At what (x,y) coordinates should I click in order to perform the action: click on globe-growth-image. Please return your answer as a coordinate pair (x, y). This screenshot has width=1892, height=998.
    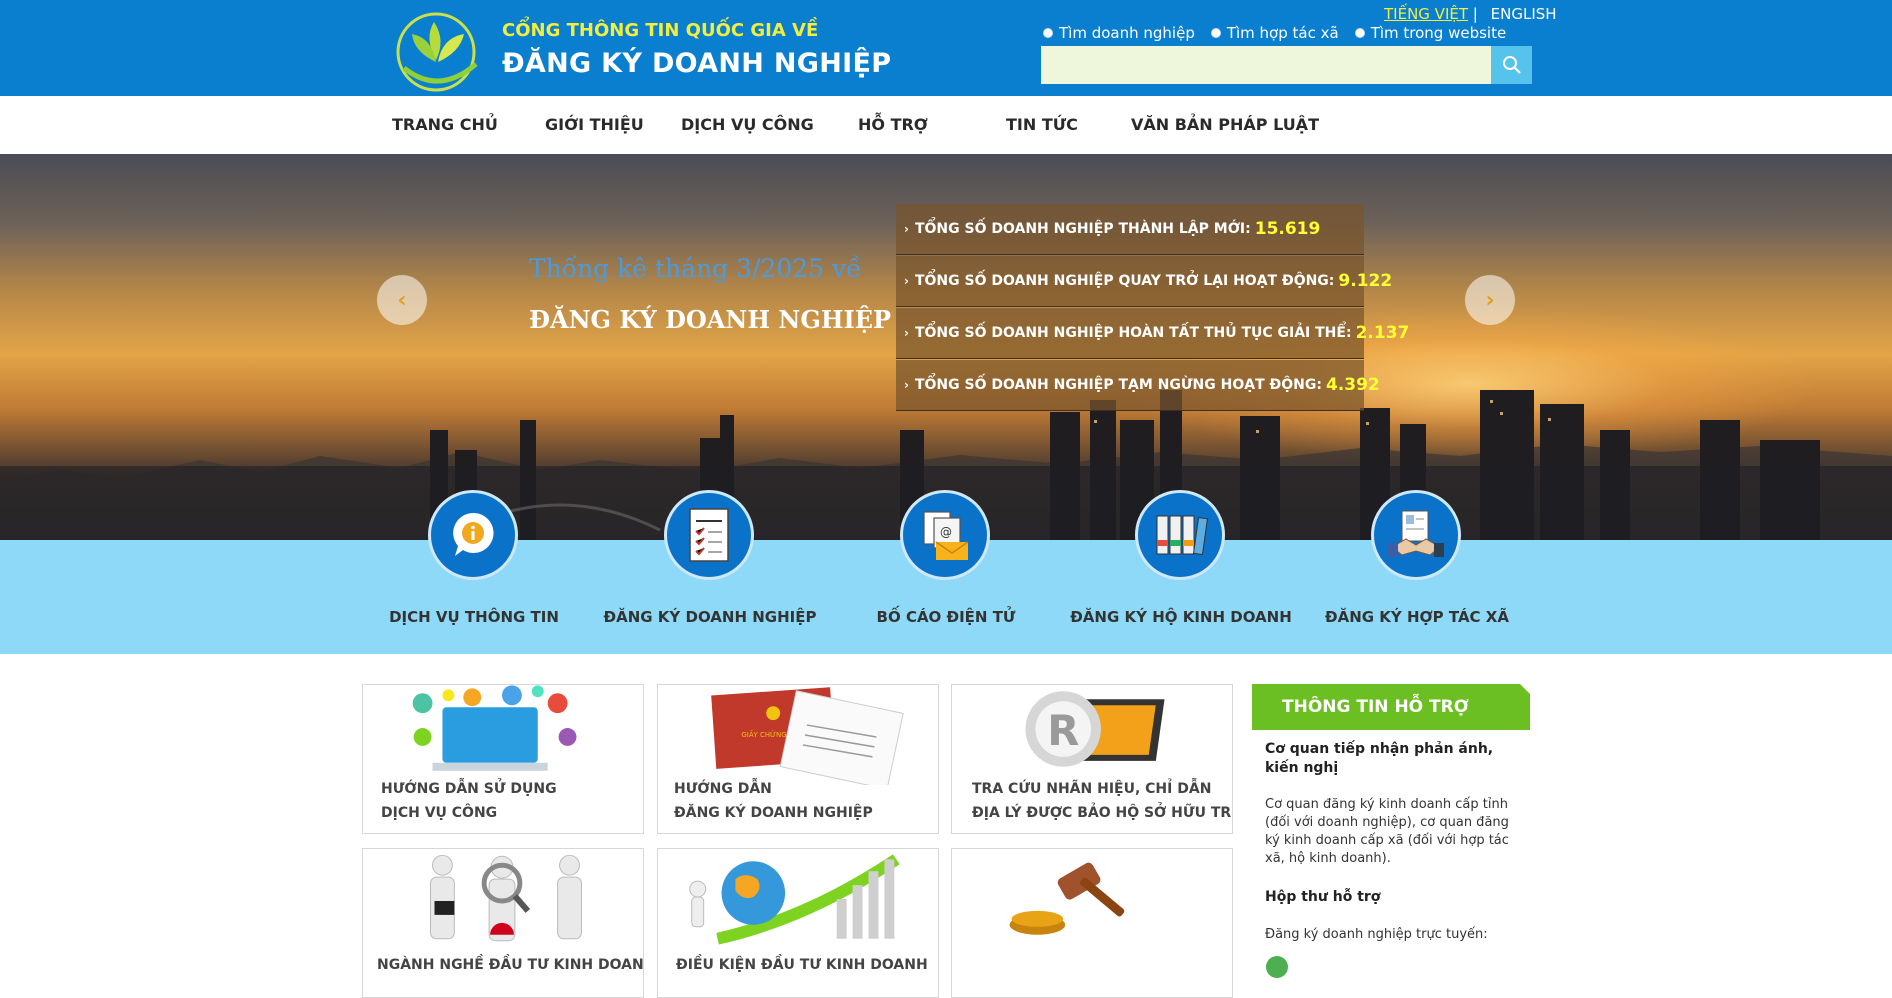
    Looking at the image, I should click on (794, 899).